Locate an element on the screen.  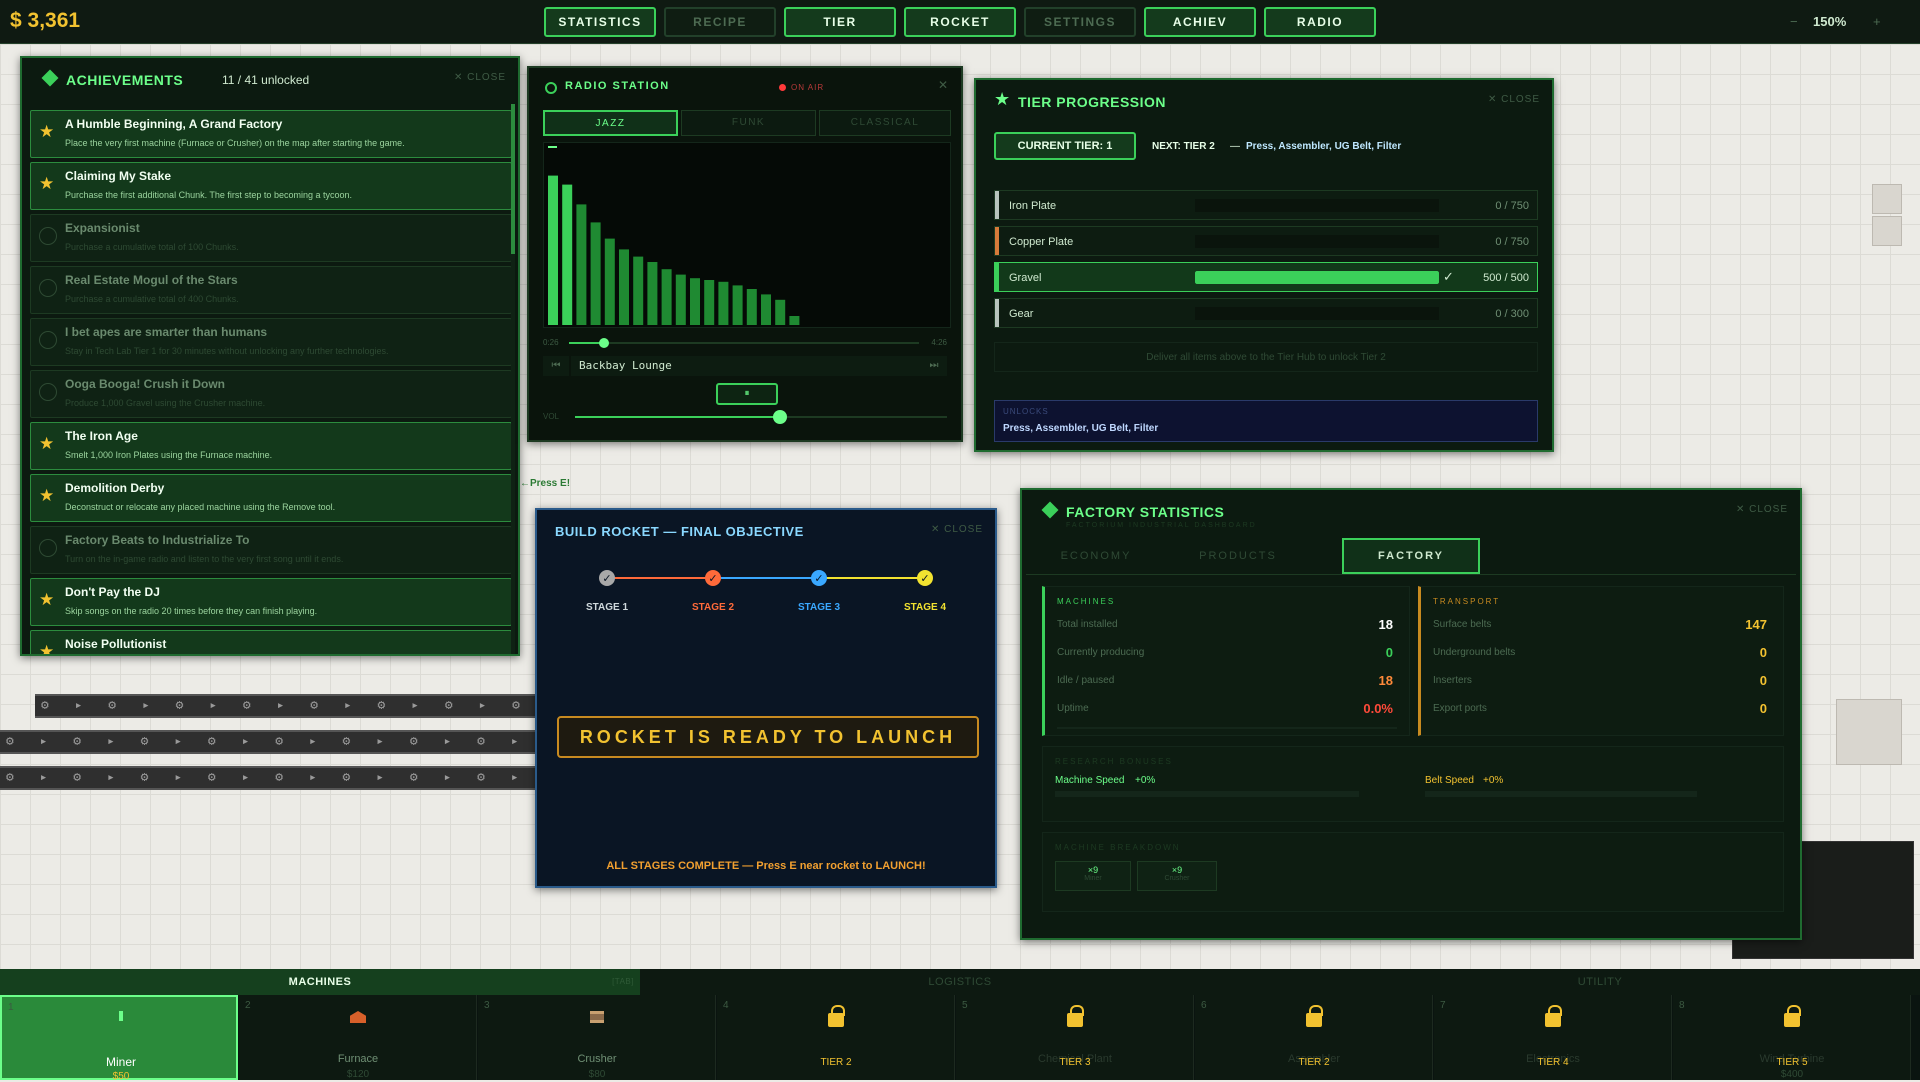
nav-achiev-button: ACHIEV is located at coordinates (1200, 22).